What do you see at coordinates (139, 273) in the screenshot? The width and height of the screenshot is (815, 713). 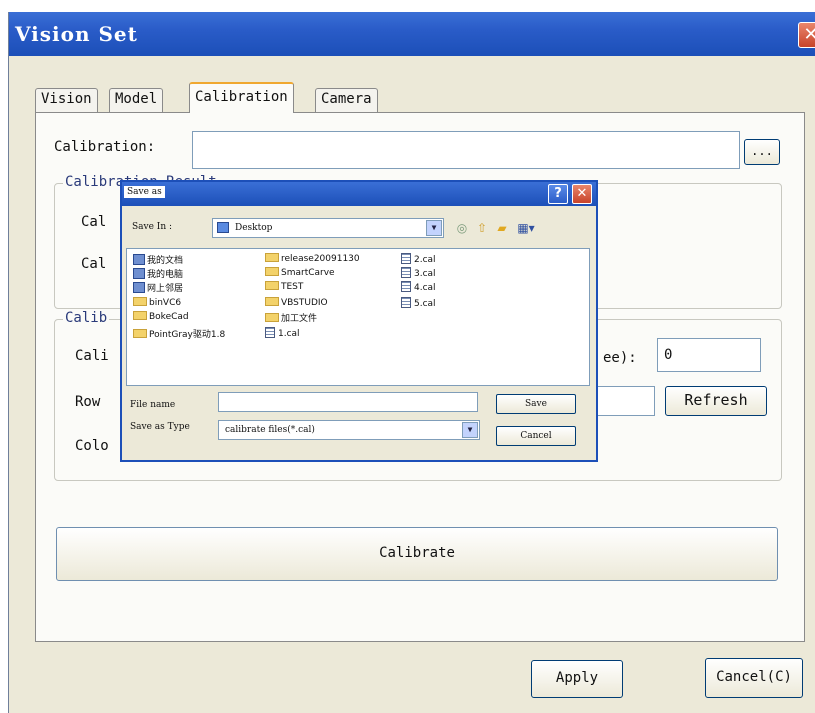 I see `computer-icon` at bounding box center [139, 273].